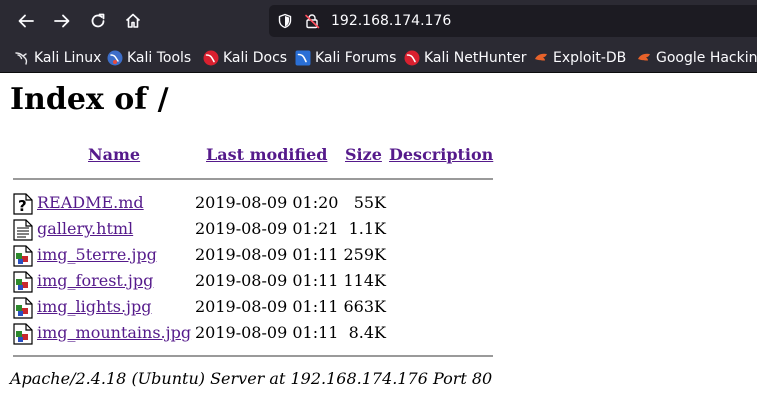  I want to click on arrow-right-icon, so click(62, 21).